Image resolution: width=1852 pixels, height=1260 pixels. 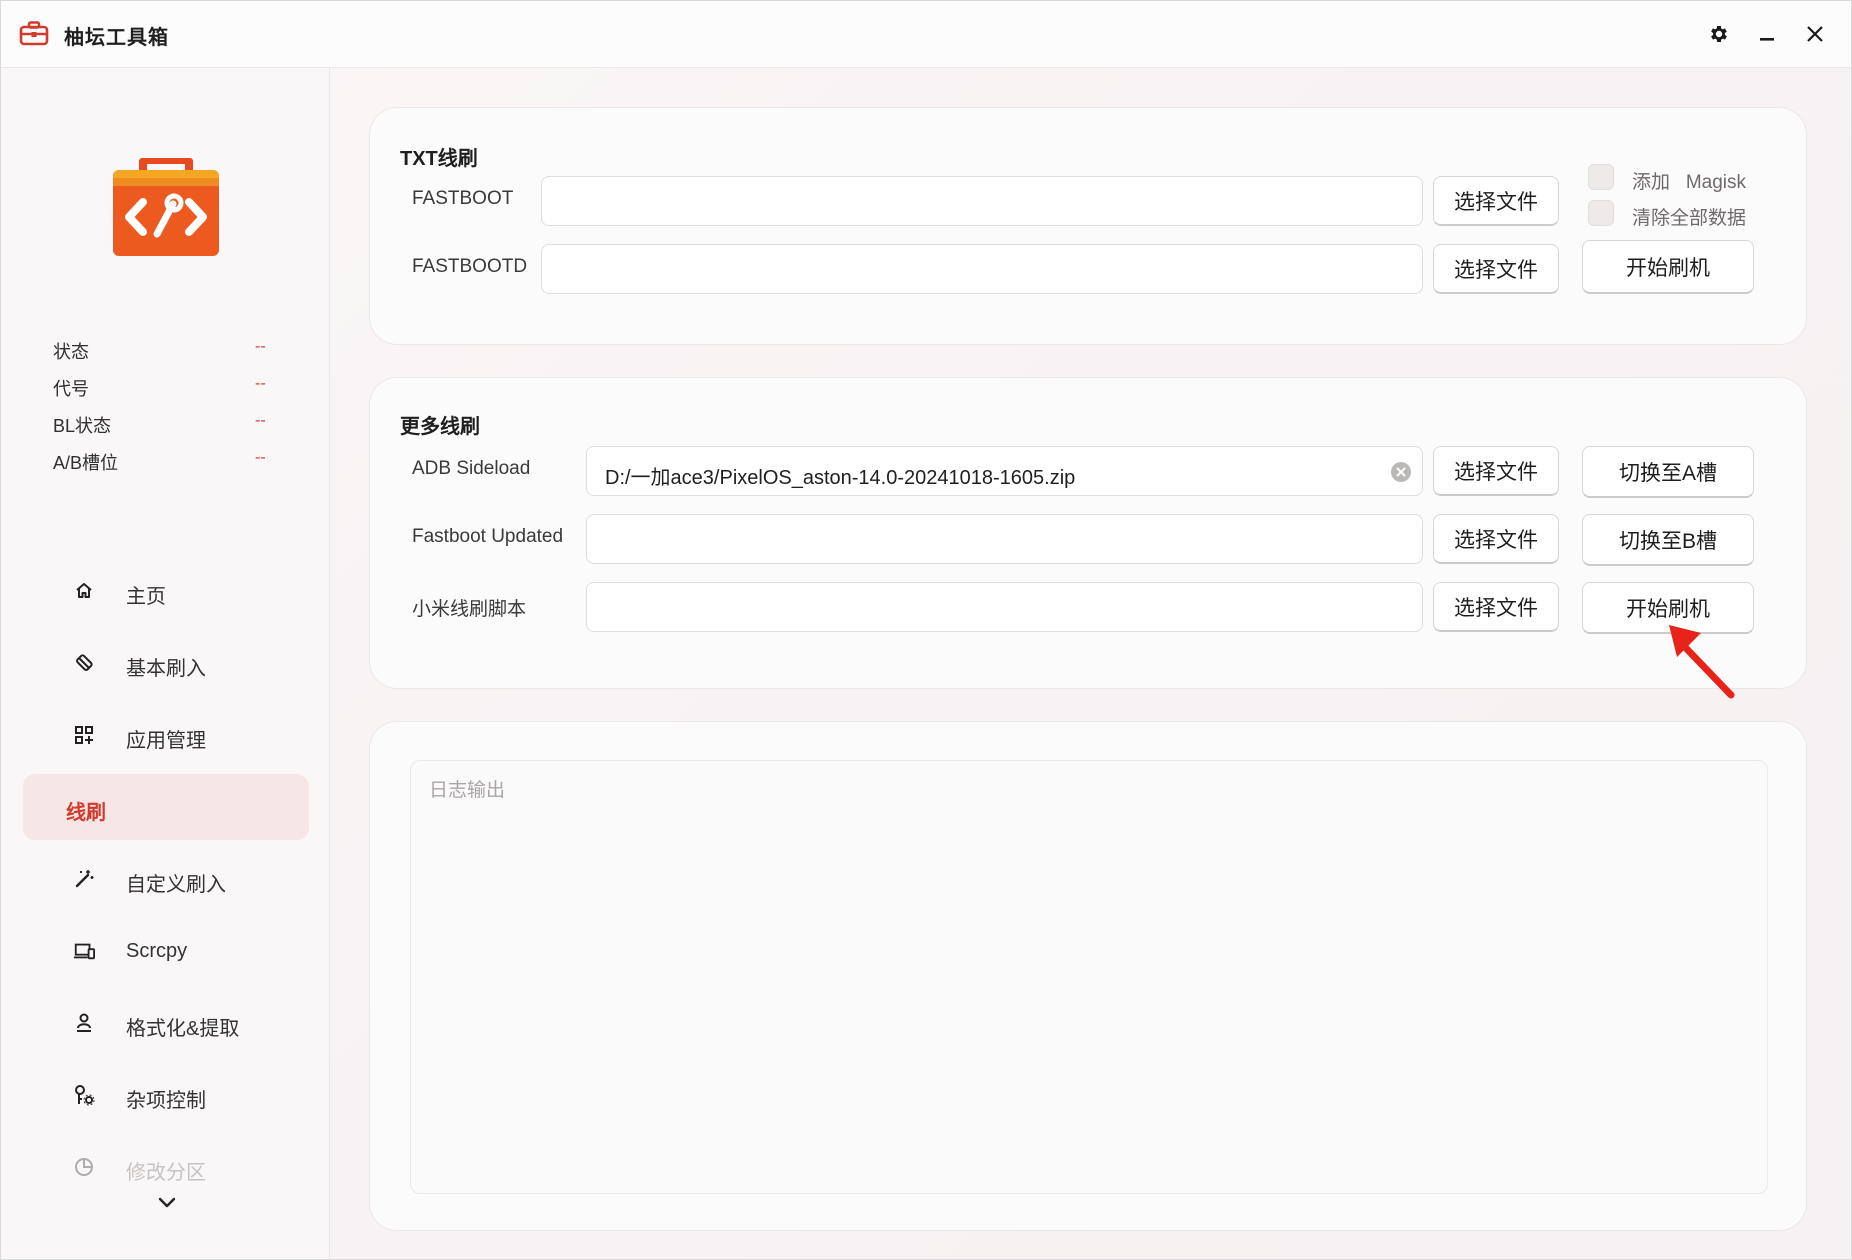 What do you see at coordinates (488, 536) in the screenshot?
I see `field-label: Fastboot Updated` at bounding box center [488, 536].